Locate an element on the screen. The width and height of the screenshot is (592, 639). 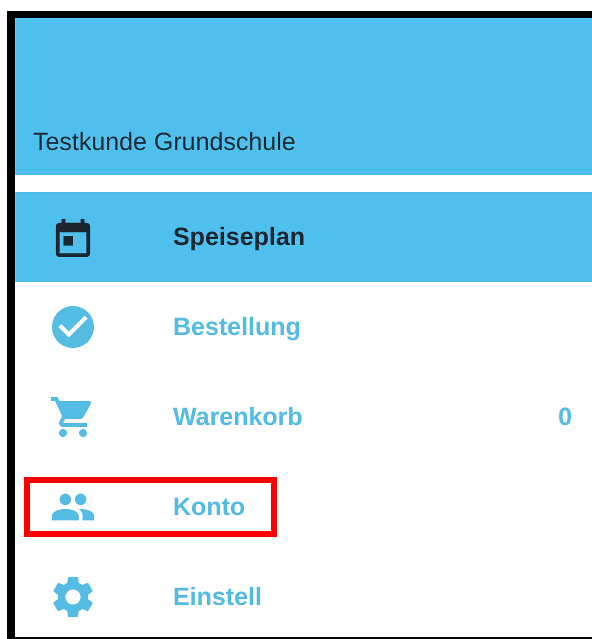
account-name: Testkunde Grundschule is located at coordinates (164, 142).